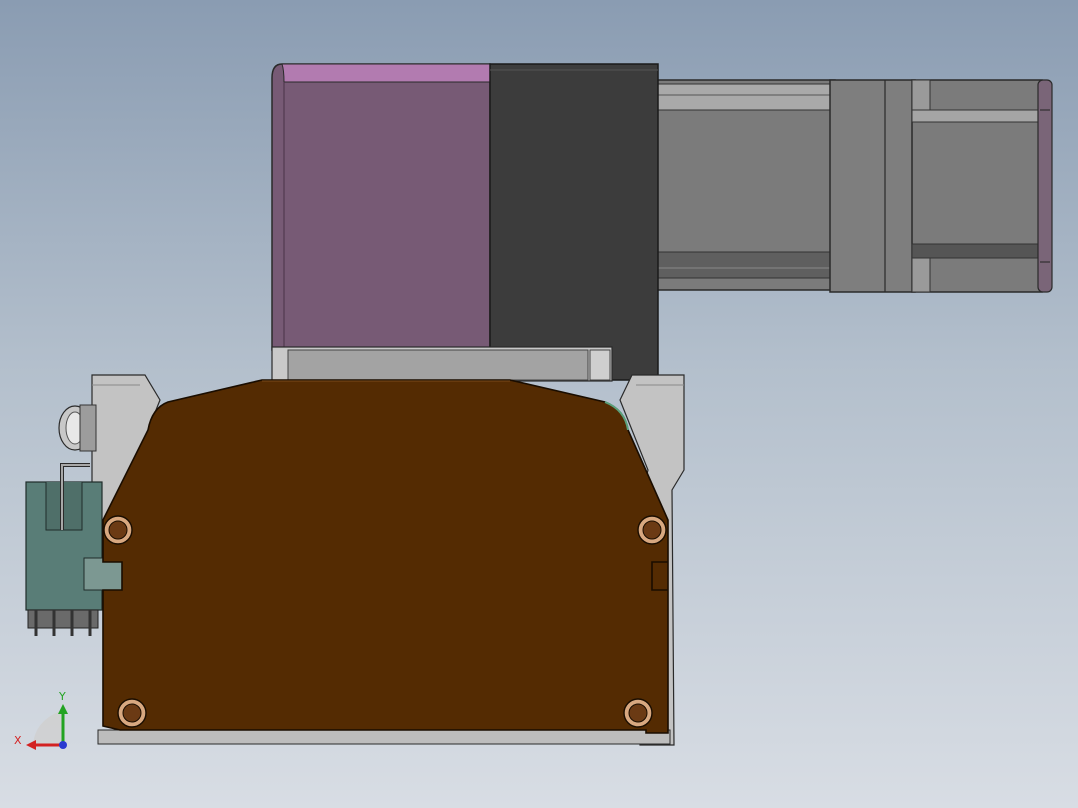  What do you see at coordinates (41, 720) in the screenshot?
I see `reference-triad: Y X` at bounding box center [41, 720].